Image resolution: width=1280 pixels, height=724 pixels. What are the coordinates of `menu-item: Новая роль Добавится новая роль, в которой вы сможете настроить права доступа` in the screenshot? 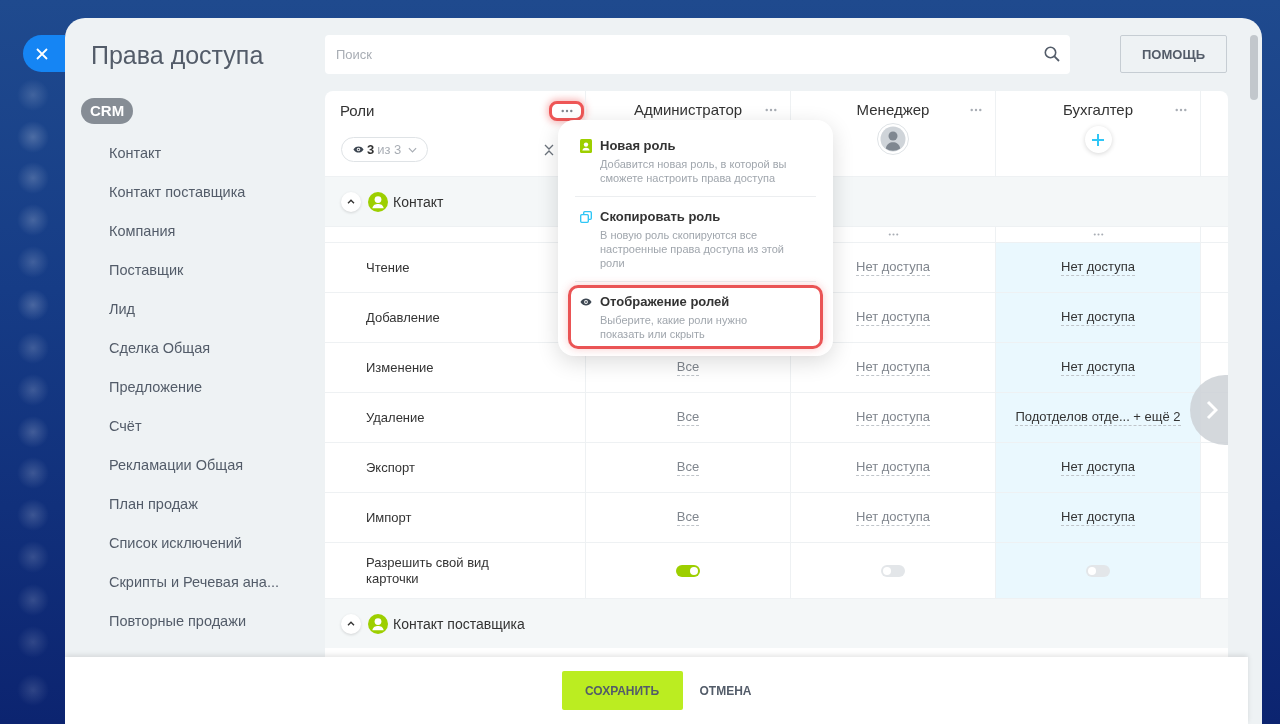 It's located at (695, 161).